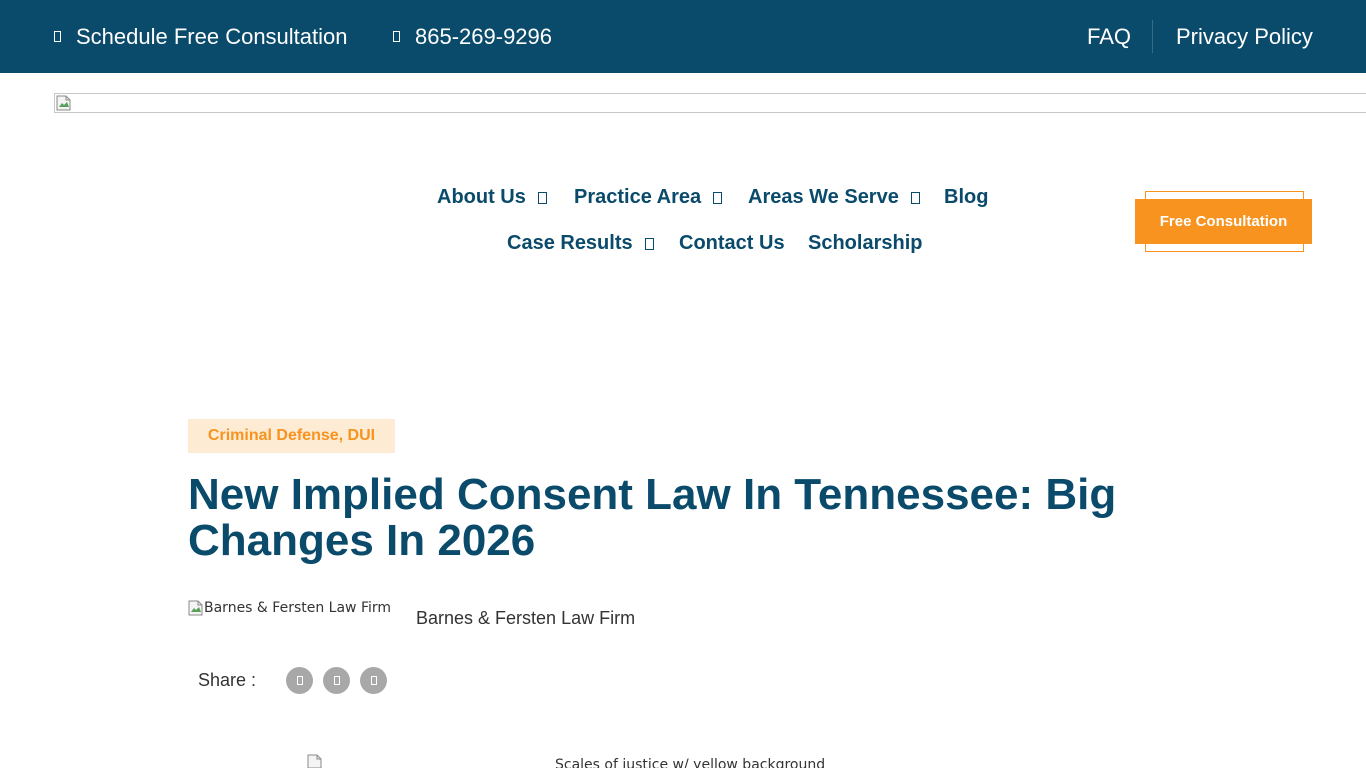 Image resolution: width=1366 pixels, height=768 pixels. What do you see at coordinates (227, 680) in the screenshot?
I see `share-label: Share :` at bounding box center [227, 680].